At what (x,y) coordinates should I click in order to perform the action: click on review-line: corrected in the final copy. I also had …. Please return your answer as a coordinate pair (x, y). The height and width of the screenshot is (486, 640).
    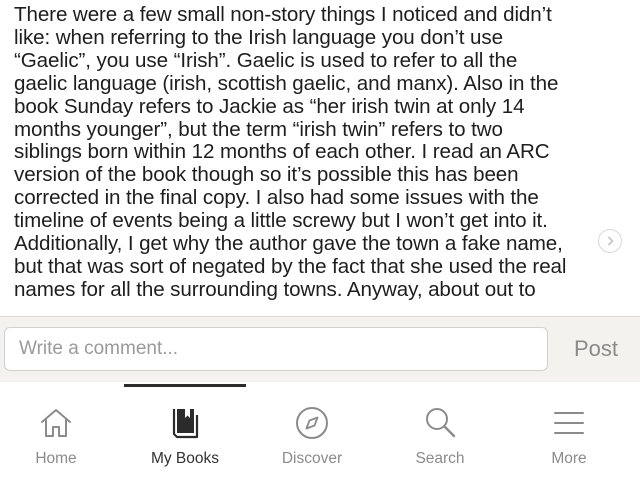
    Looking at the image, I should click on (276, 198).